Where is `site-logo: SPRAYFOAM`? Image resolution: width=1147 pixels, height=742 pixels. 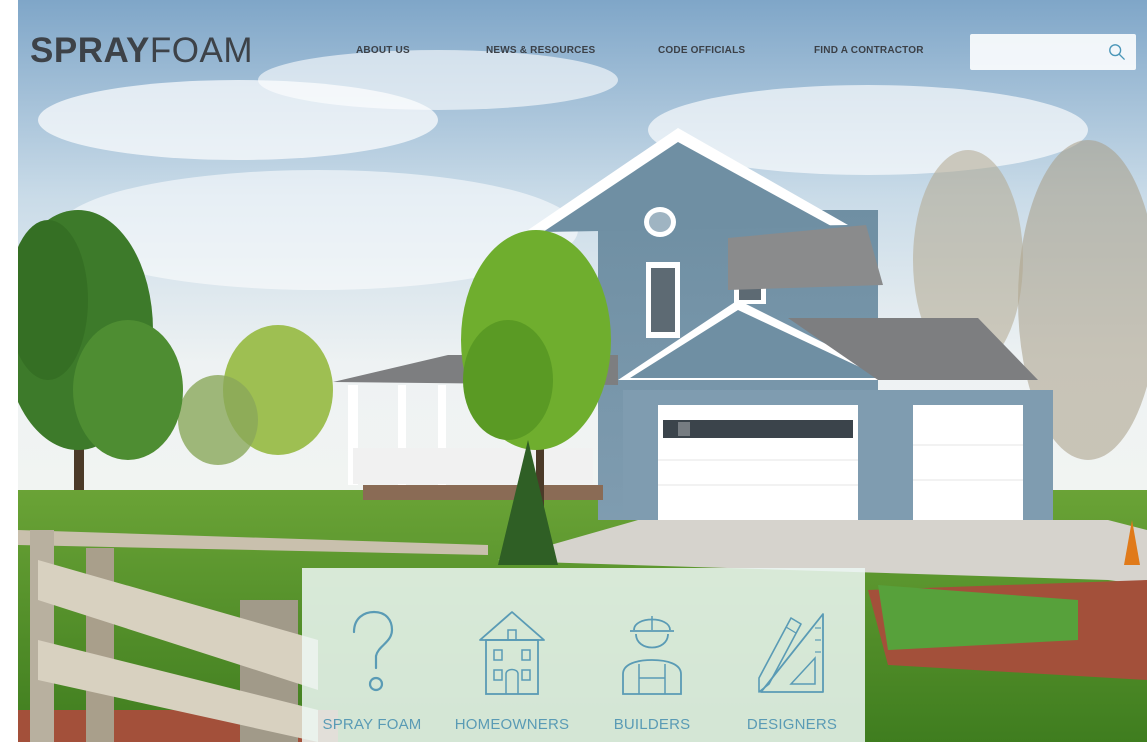
site-logo: SPRAYFOAM is located at coordinates (141, 50).